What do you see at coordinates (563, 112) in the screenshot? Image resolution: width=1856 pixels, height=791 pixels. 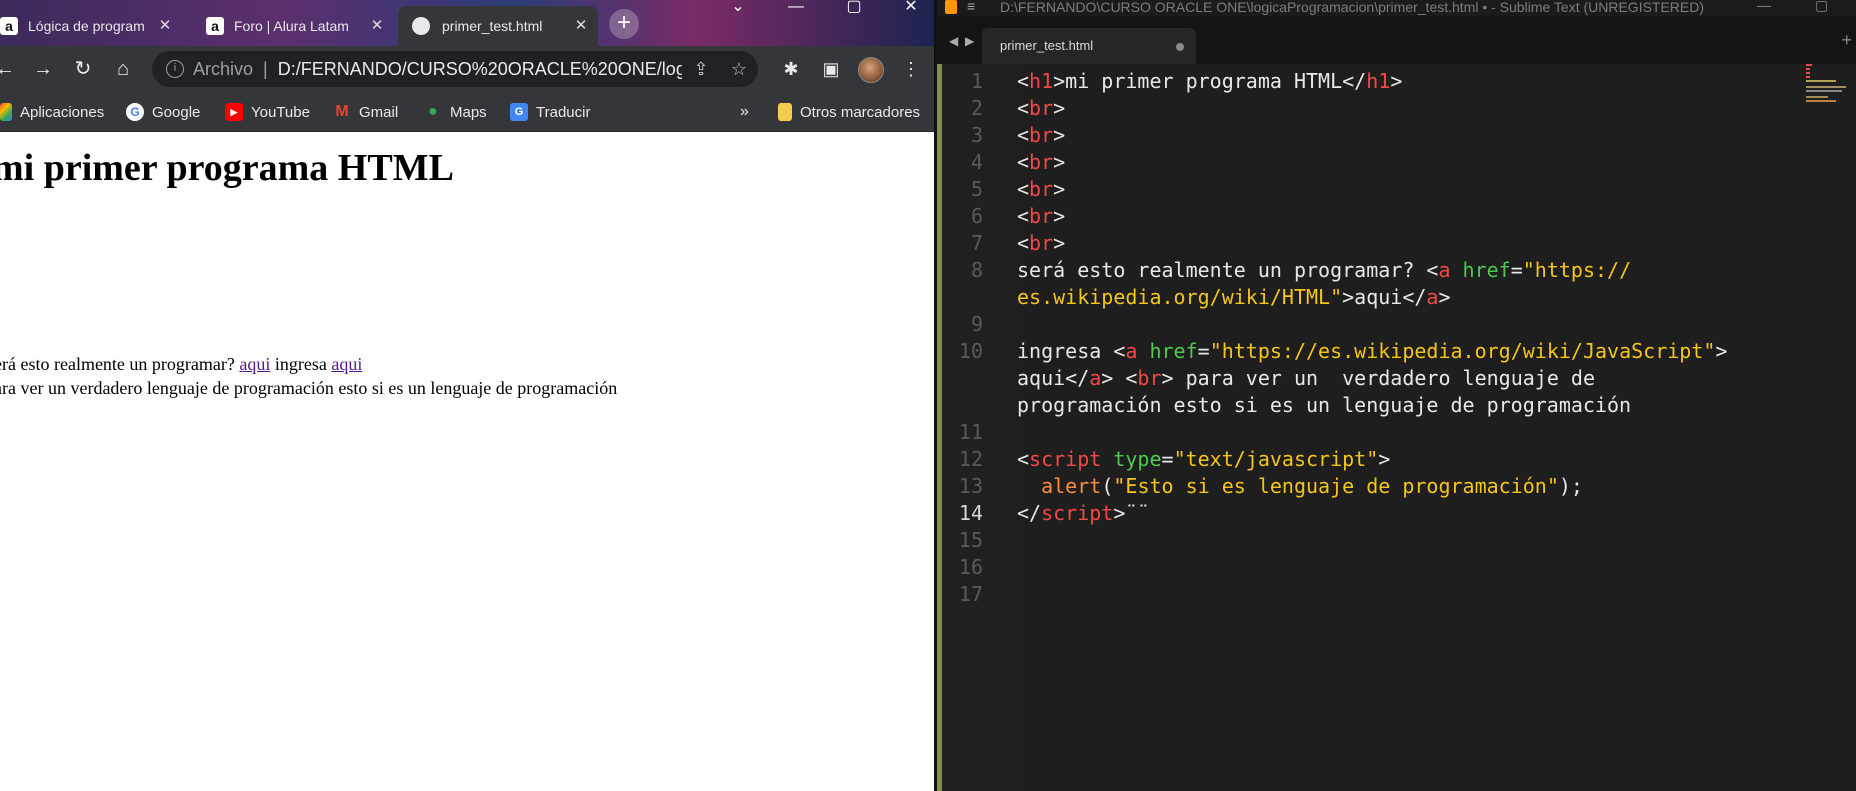 I see `bookmark-label: Traducir` at bounding box center [563, 112].